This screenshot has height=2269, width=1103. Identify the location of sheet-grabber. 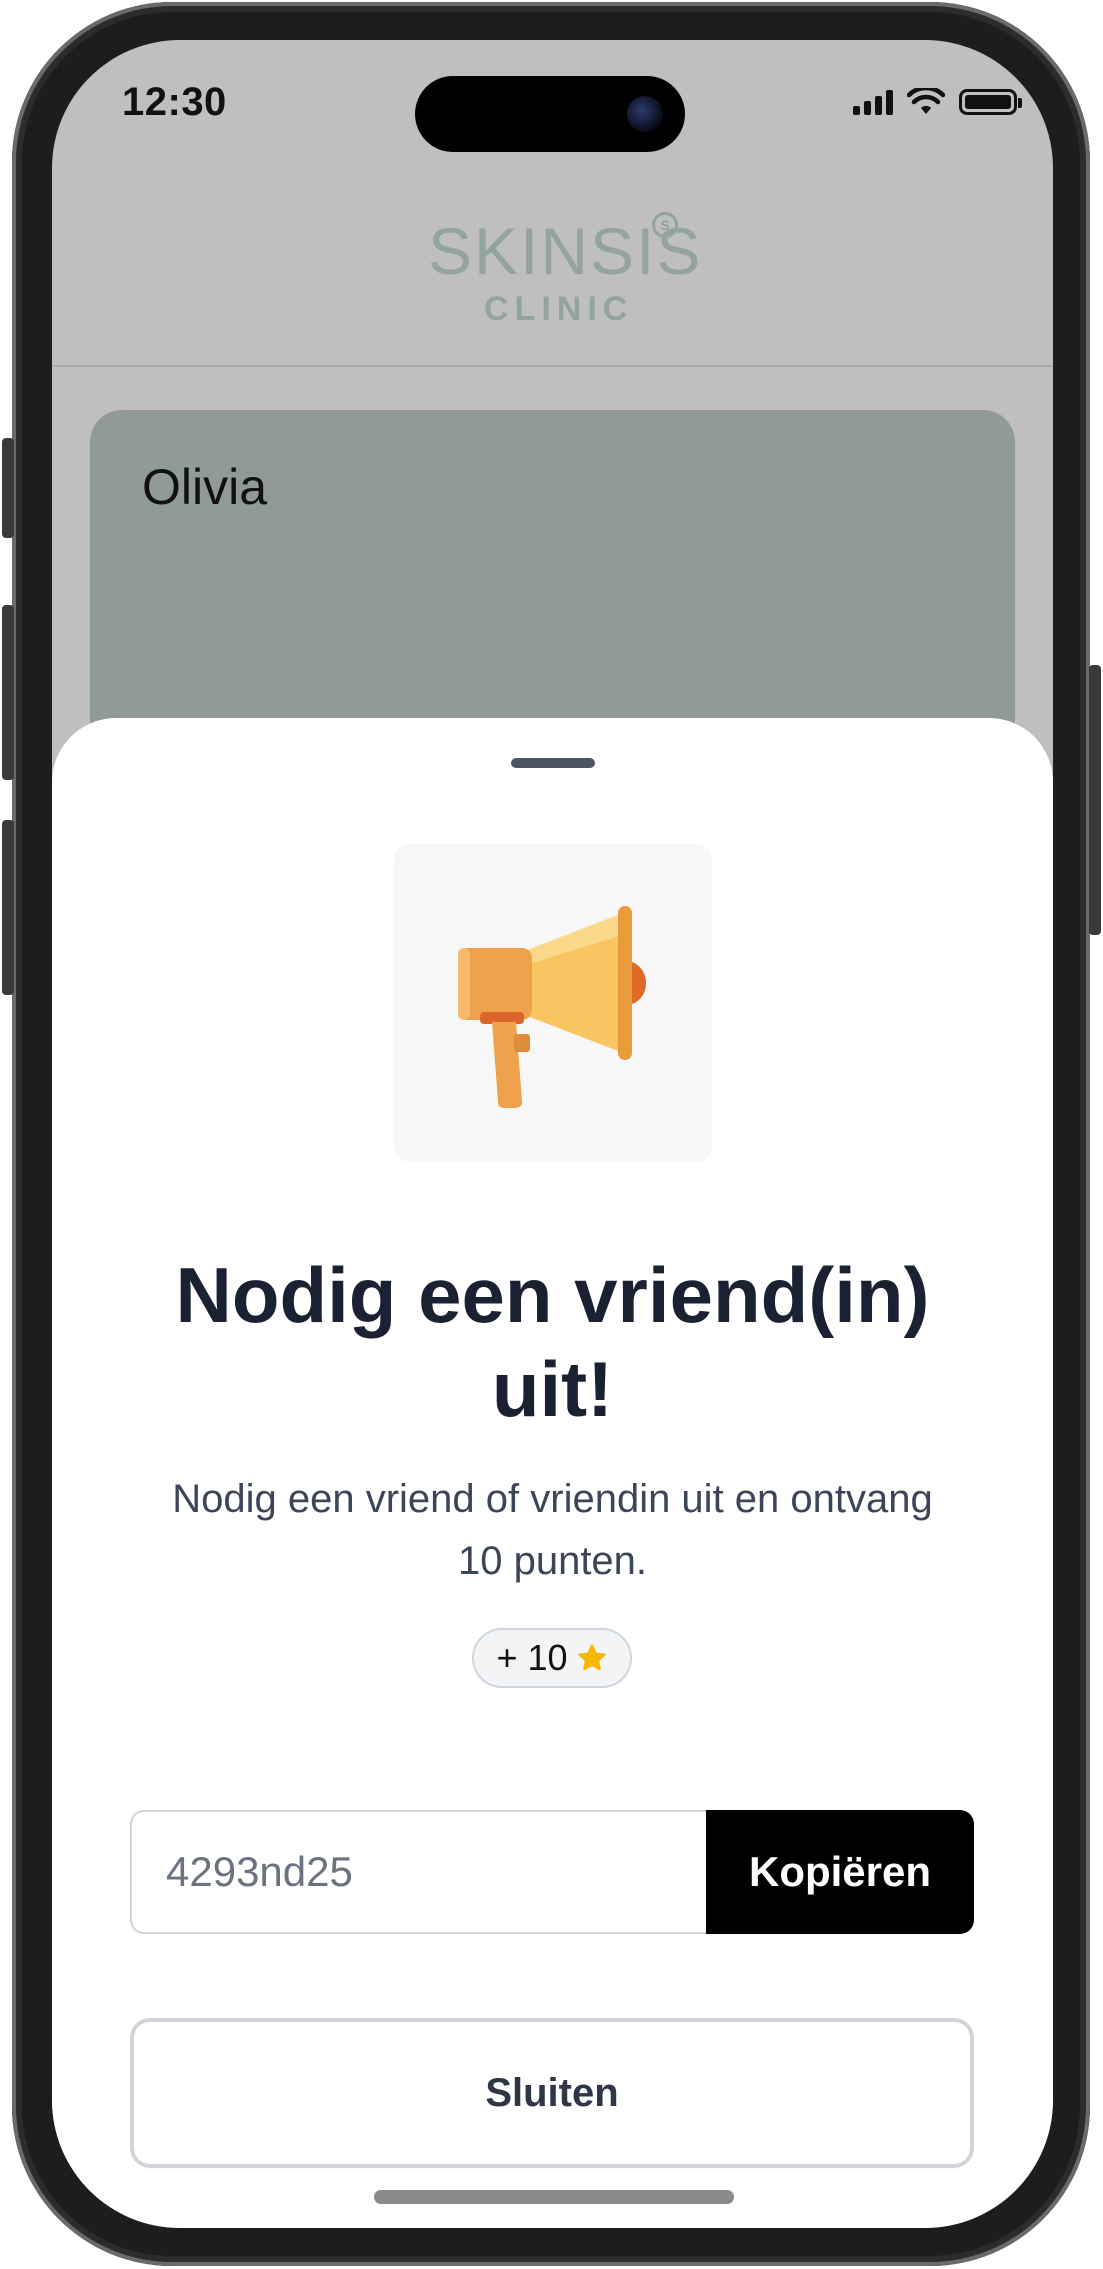
(553, 763).